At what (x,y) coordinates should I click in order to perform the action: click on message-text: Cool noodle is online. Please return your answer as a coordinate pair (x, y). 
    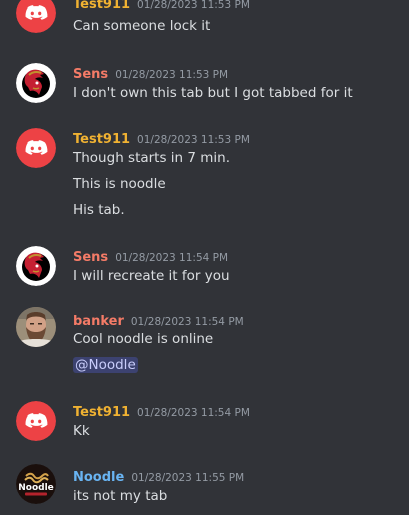
    Looking at the image, I should click on (143, 339).